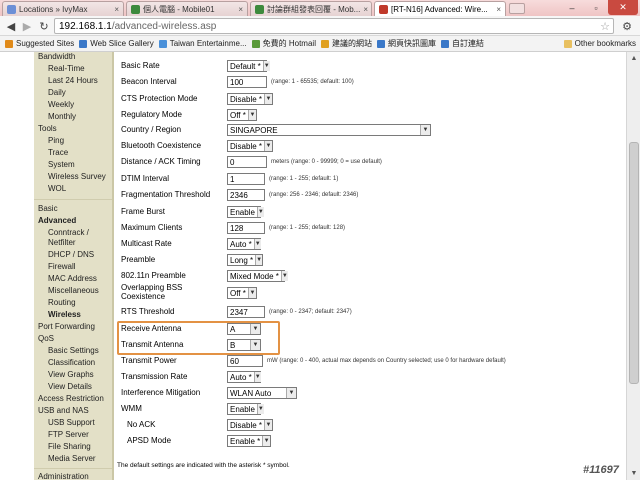  Describe the element at coordinates (71, 362) in the screenshot. I see `nav-item-classification: Classification` at that location.